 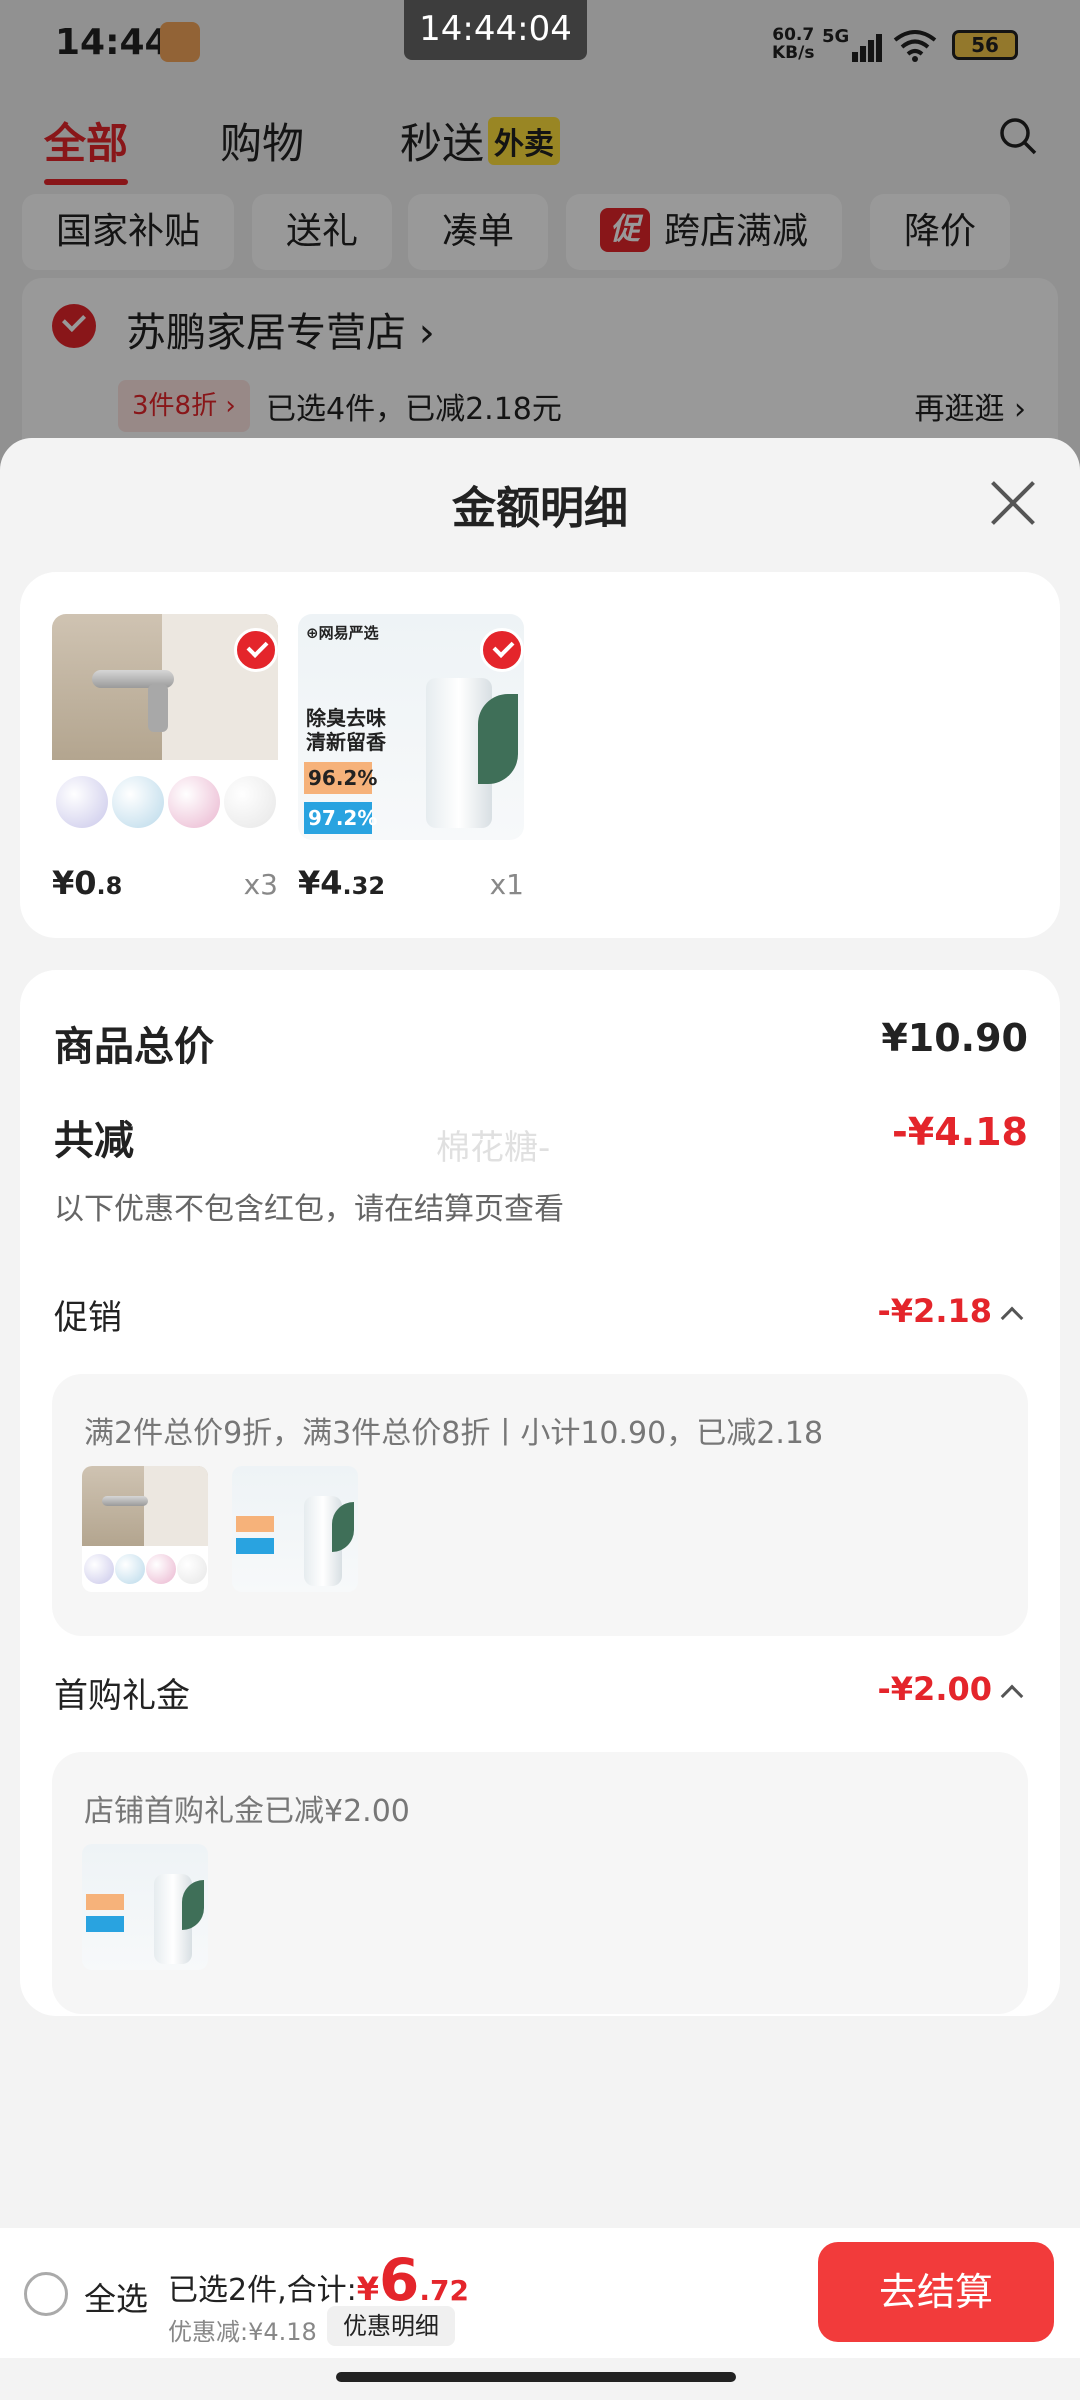 I want to click on promotion-value: -¥2.18, so click(x=935, y=1311).